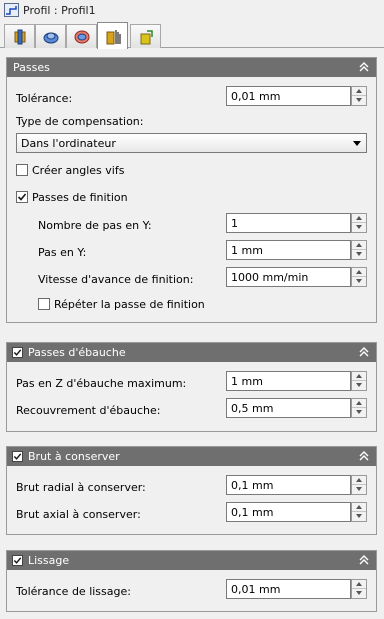  Describe the element at coordinates (288, 408) in the screenshot. I see `overlap-field: 0,5 mm` at that location.